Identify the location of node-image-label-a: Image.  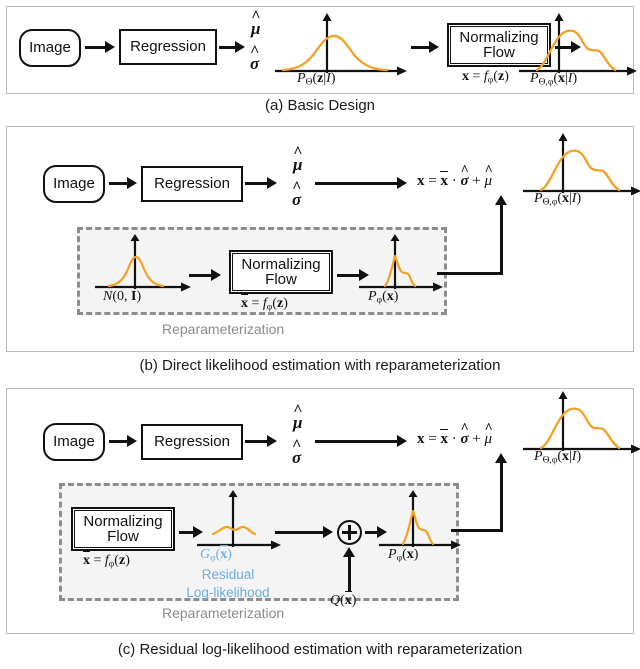
(50, 48).